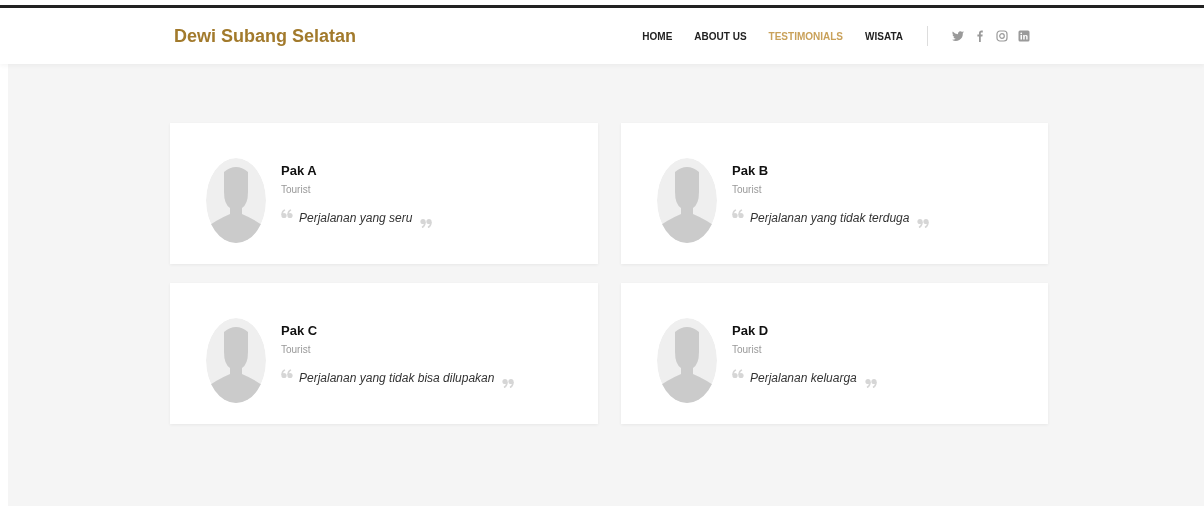  I want to click on instagram-icon, so click(1002, 36).